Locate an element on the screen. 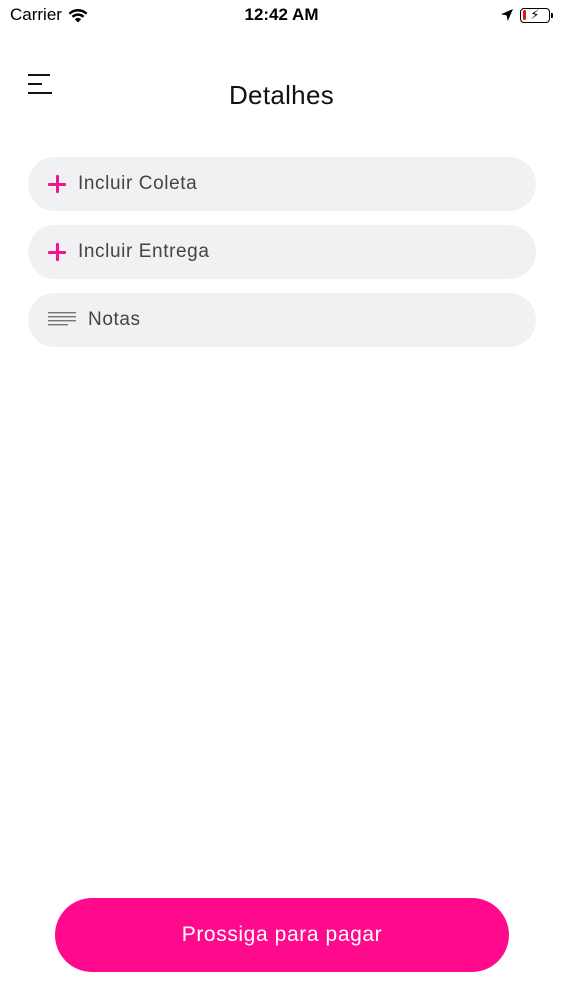 The image size is (563, 1000). battery-body: ⚡ is located at coordinates (535, 14).